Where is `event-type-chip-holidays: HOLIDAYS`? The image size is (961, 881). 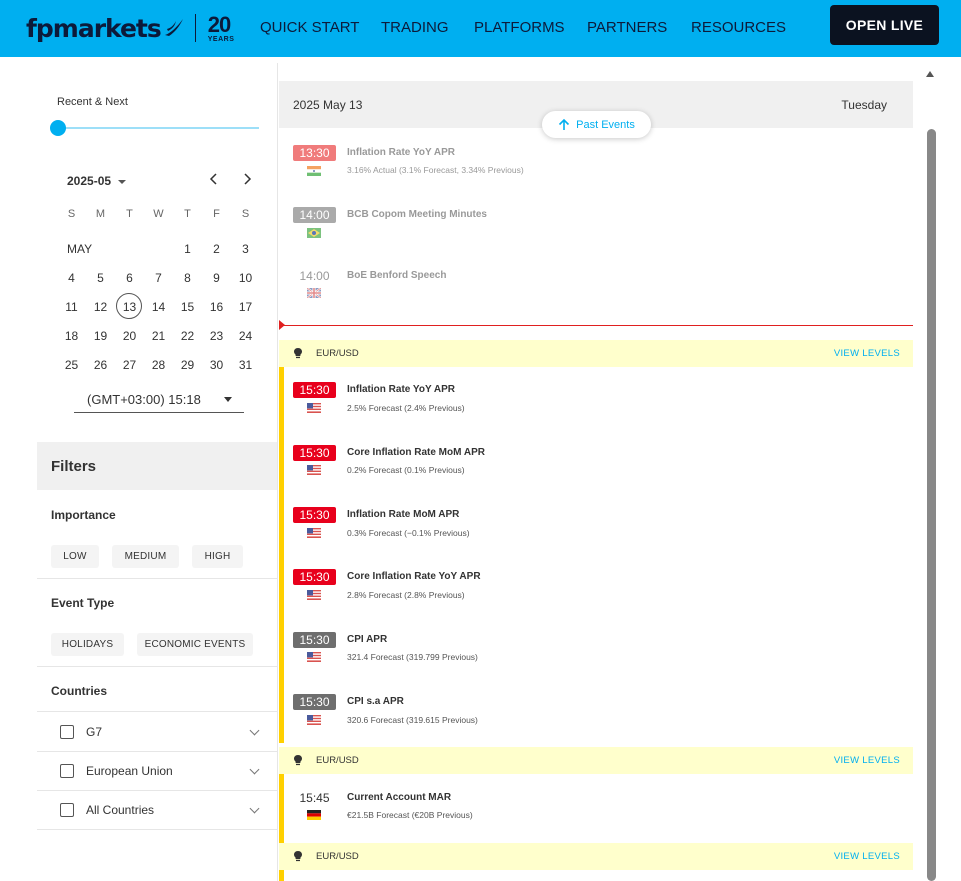
event-type-chip-holidays: HOLIDAYS is located at coordinates (87, 644).